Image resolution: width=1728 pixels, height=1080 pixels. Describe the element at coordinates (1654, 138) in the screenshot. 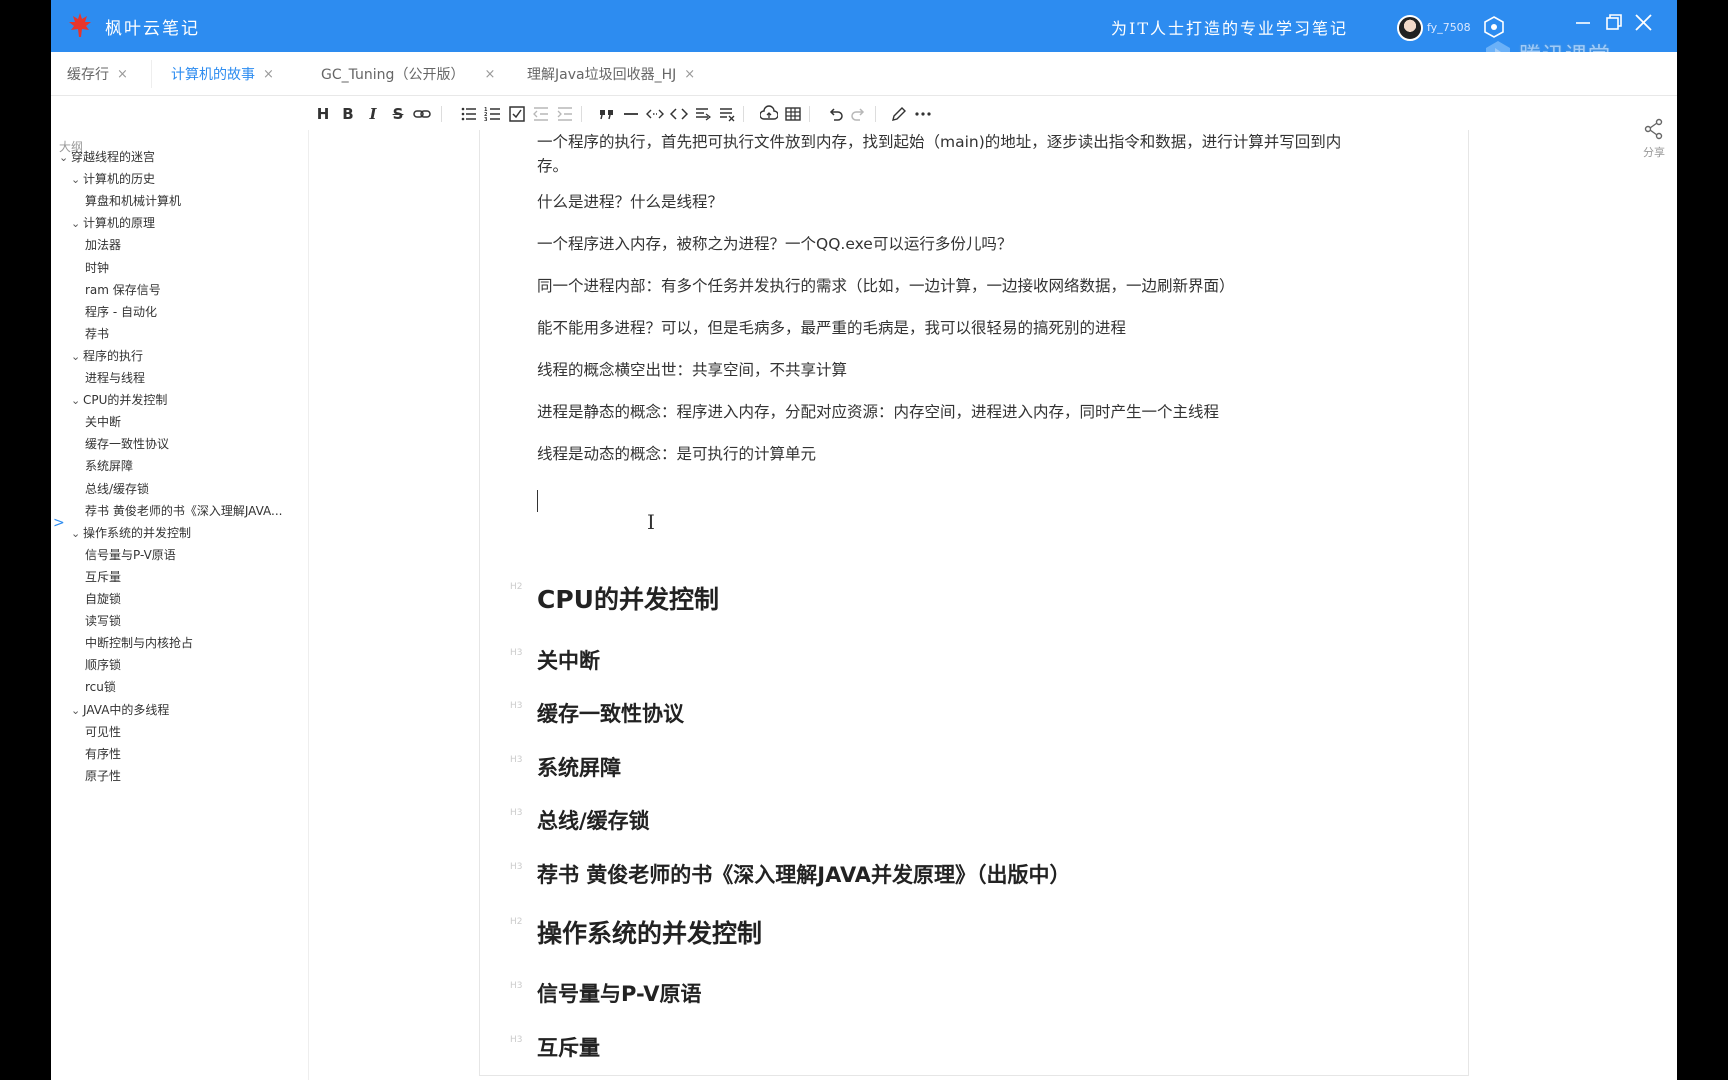

I see `share-button: 分享` at that location.